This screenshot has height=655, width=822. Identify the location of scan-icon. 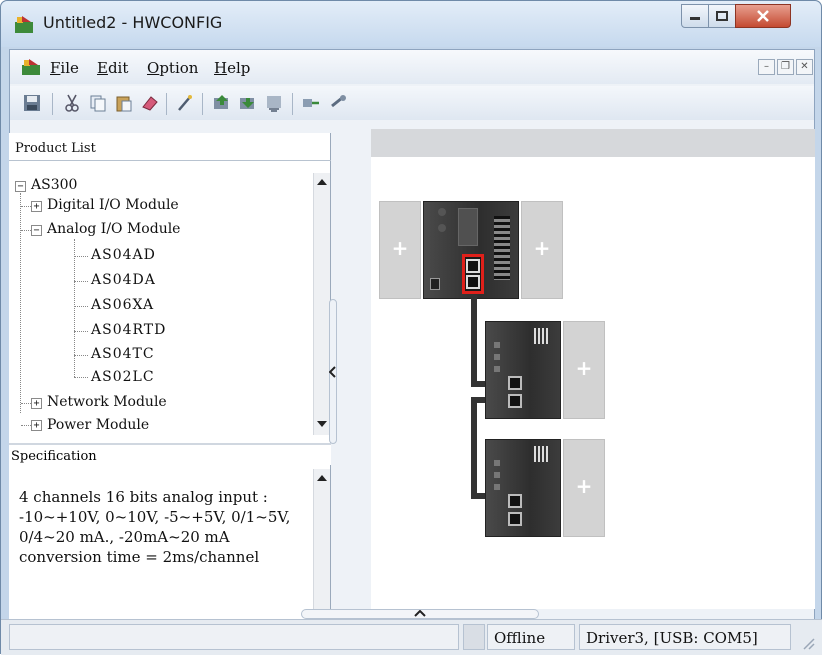
(274, 103).